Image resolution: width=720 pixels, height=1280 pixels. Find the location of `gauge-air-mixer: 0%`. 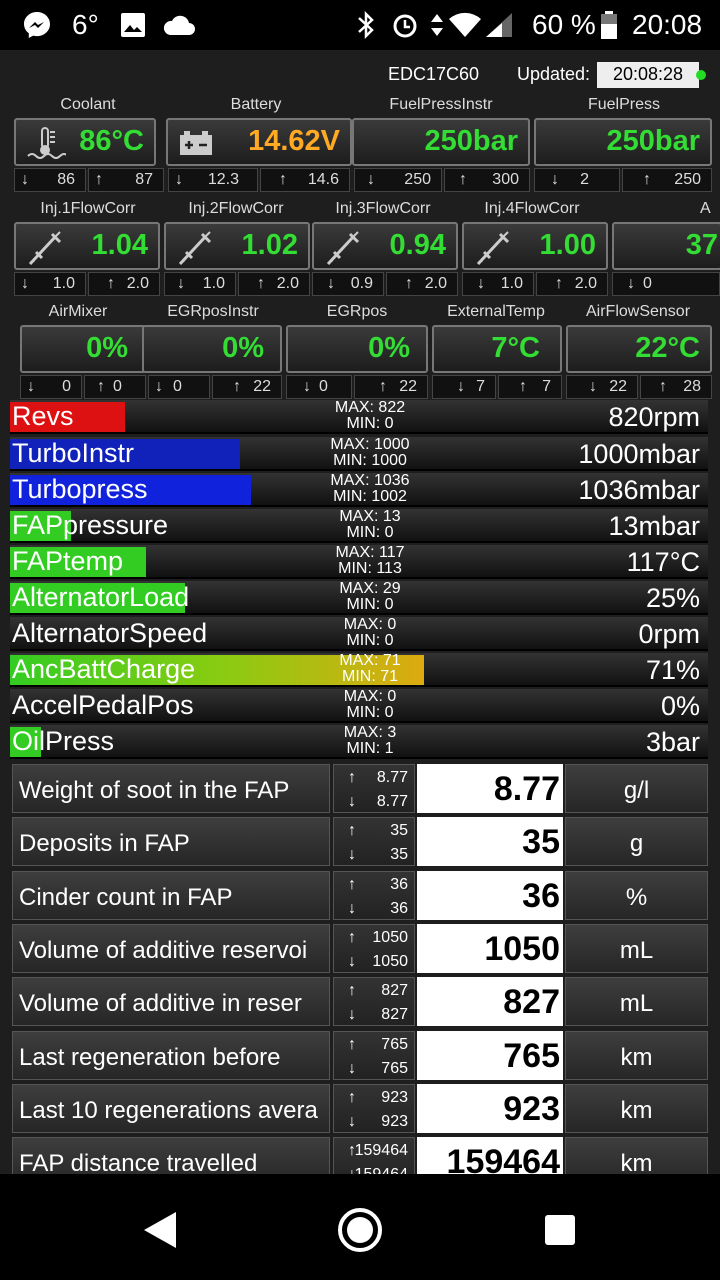

gauge-air-mixer: 0% is located at coordinates (83, 349).